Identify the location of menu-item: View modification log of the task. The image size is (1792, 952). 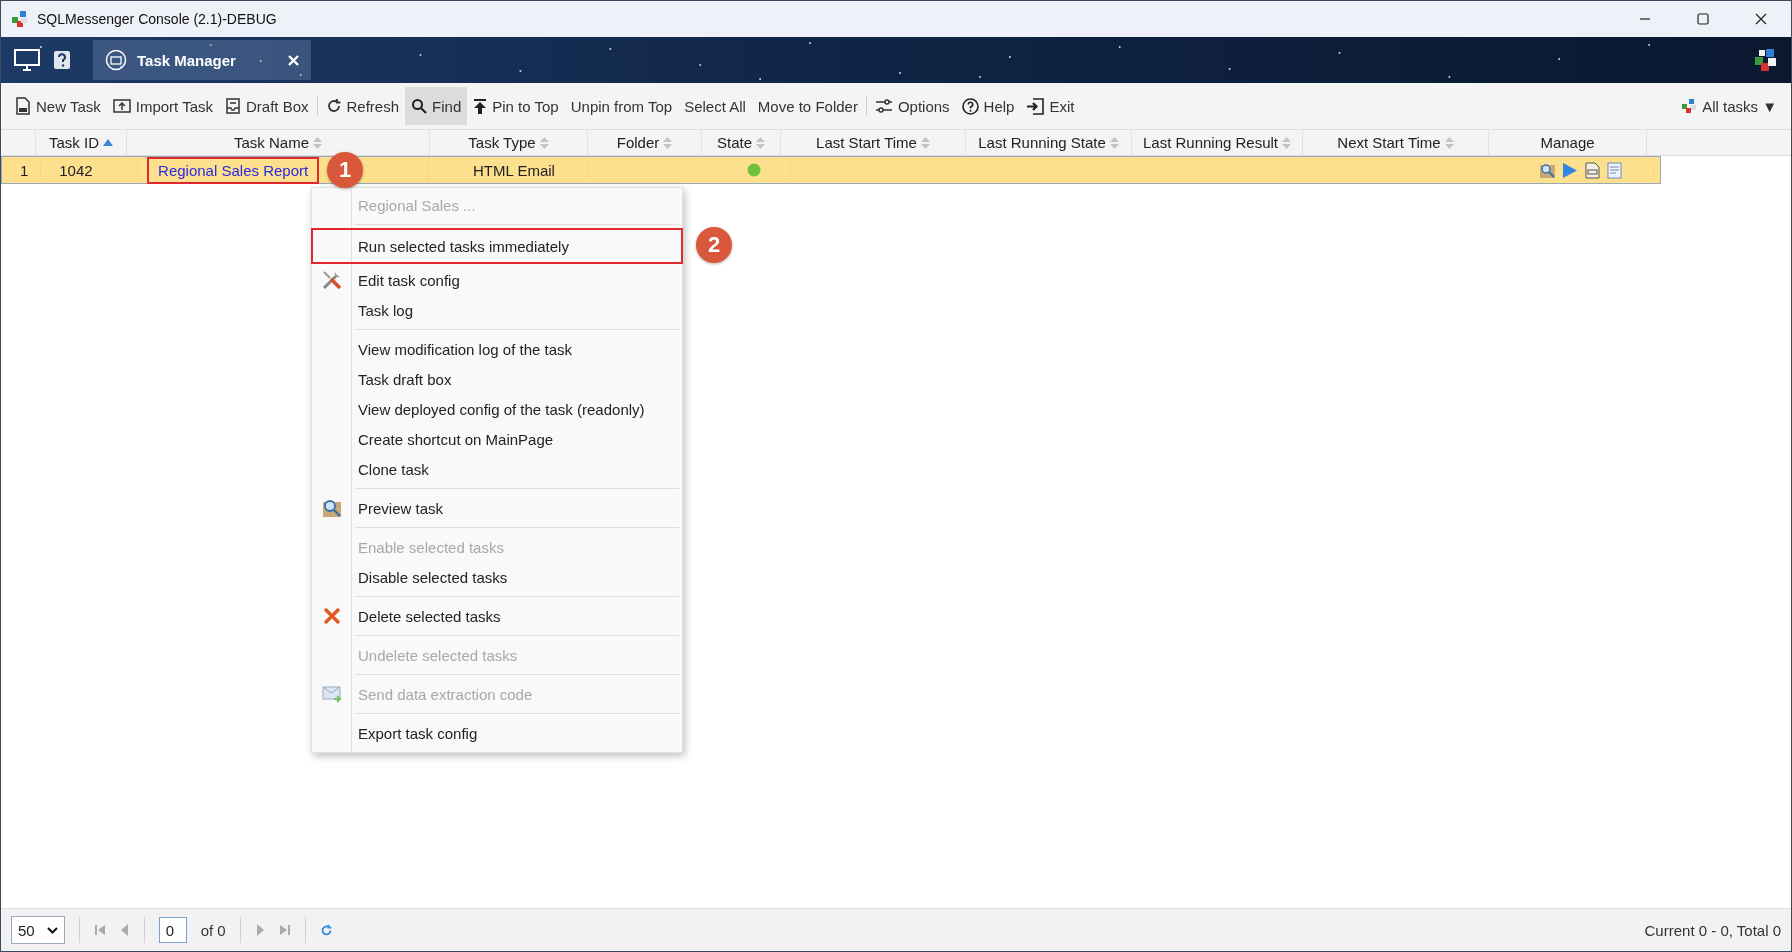
(497, 349).